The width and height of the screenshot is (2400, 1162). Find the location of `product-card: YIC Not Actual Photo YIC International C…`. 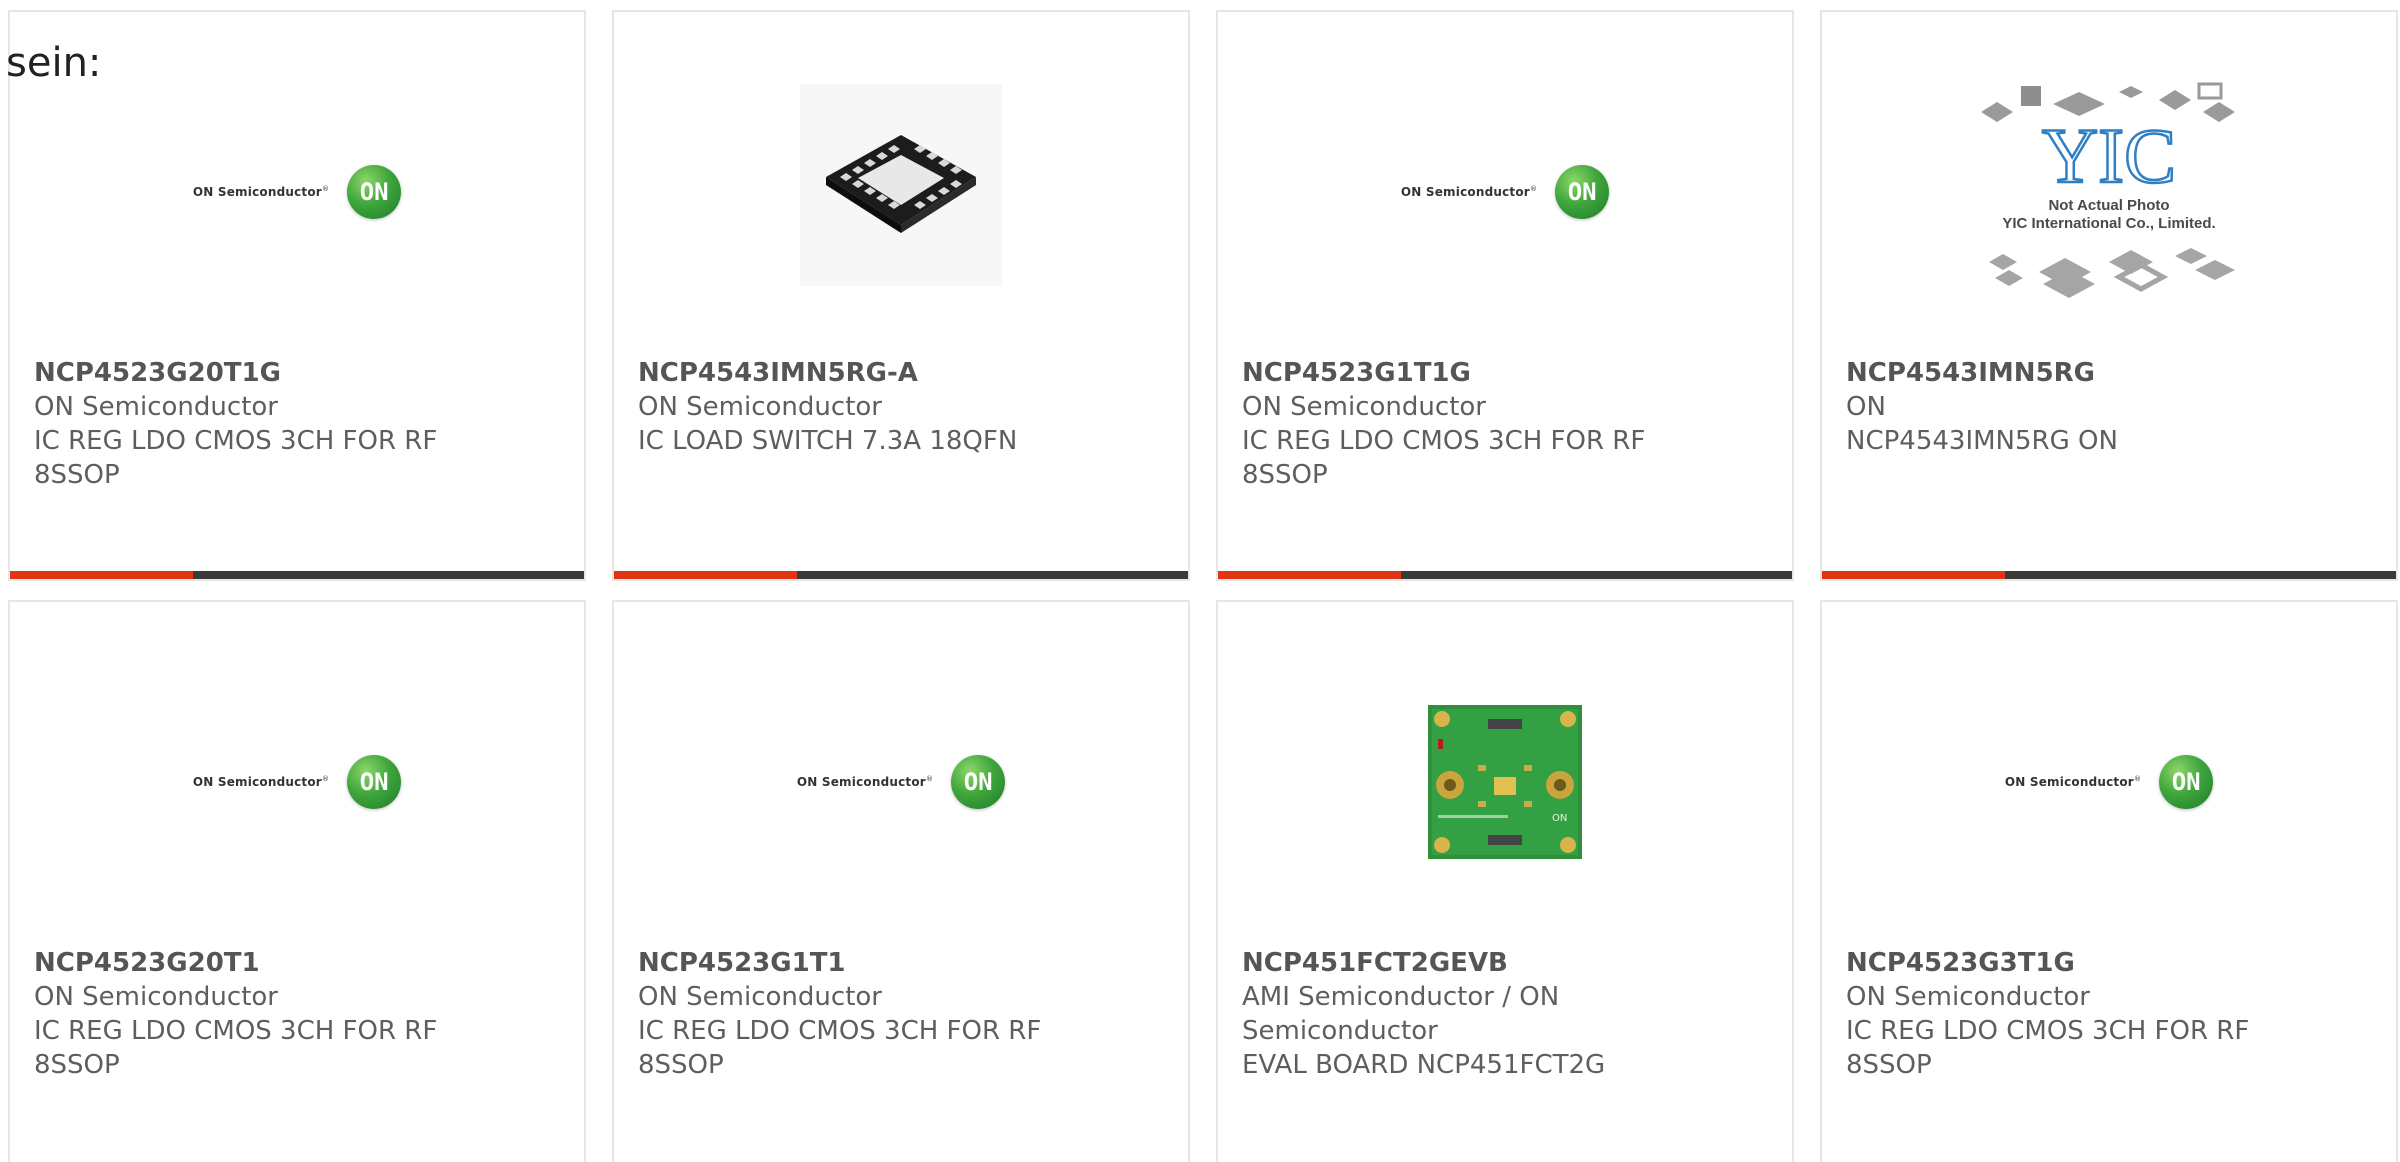

product-card: YIC Not Actual Photo YIC International C… is located at coordinates (2109, 295).